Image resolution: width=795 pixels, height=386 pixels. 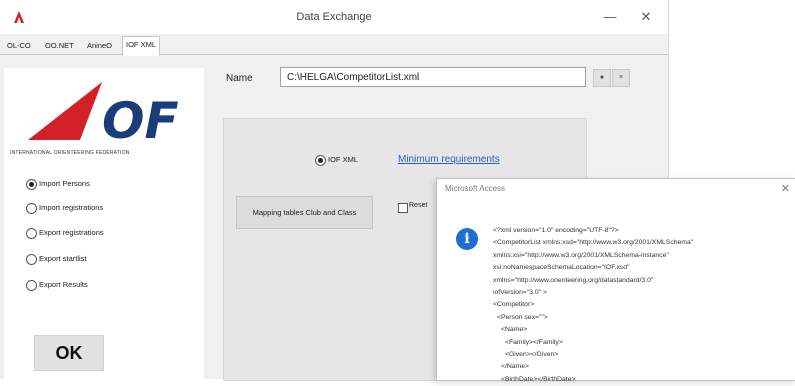 What do you see at coordinates (63, 284) in the screenshot?
I see `option-label: Export Results` at bounding box center [63, 284].